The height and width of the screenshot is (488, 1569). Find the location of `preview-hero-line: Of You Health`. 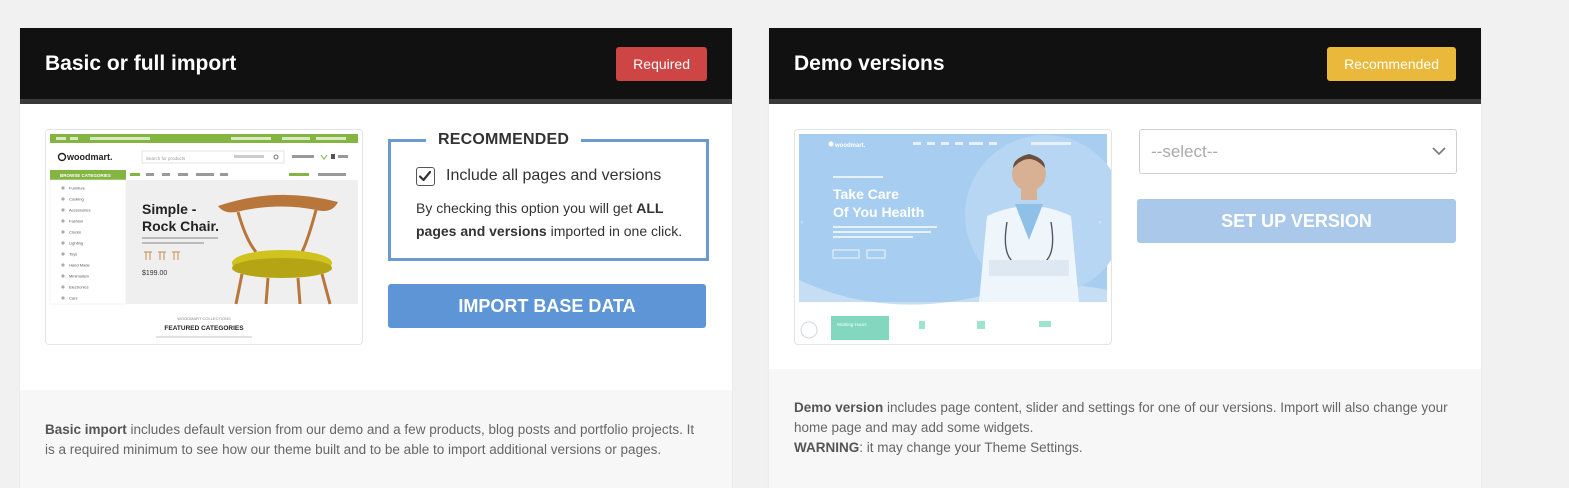

preview-hero-line: Of You Health is located at coordinates (878, 212).